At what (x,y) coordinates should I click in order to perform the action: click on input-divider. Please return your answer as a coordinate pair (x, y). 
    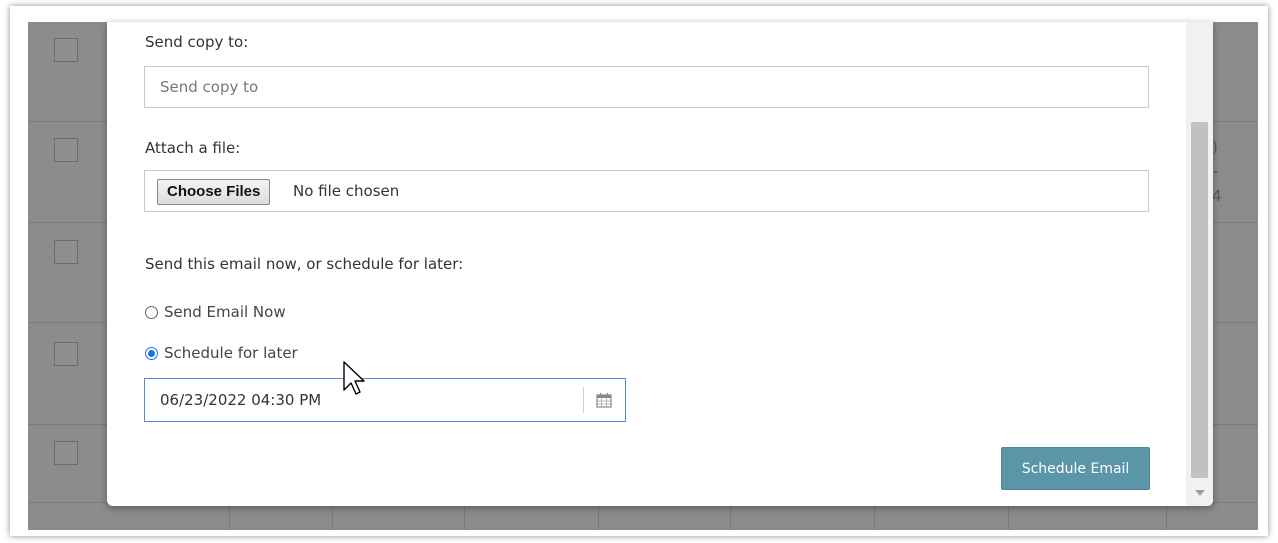
    Looking at the image, I should click on (583, 400).